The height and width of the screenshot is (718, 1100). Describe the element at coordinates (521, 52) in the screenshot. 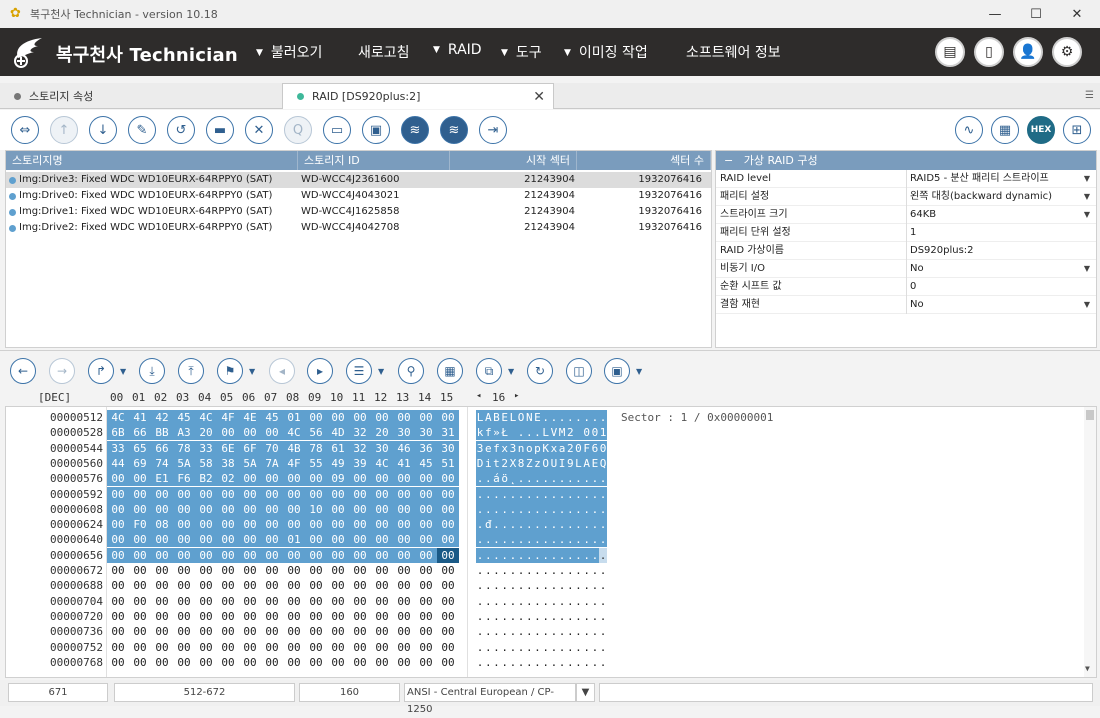

I see `menu-tools: ▼ 도구` at that location.